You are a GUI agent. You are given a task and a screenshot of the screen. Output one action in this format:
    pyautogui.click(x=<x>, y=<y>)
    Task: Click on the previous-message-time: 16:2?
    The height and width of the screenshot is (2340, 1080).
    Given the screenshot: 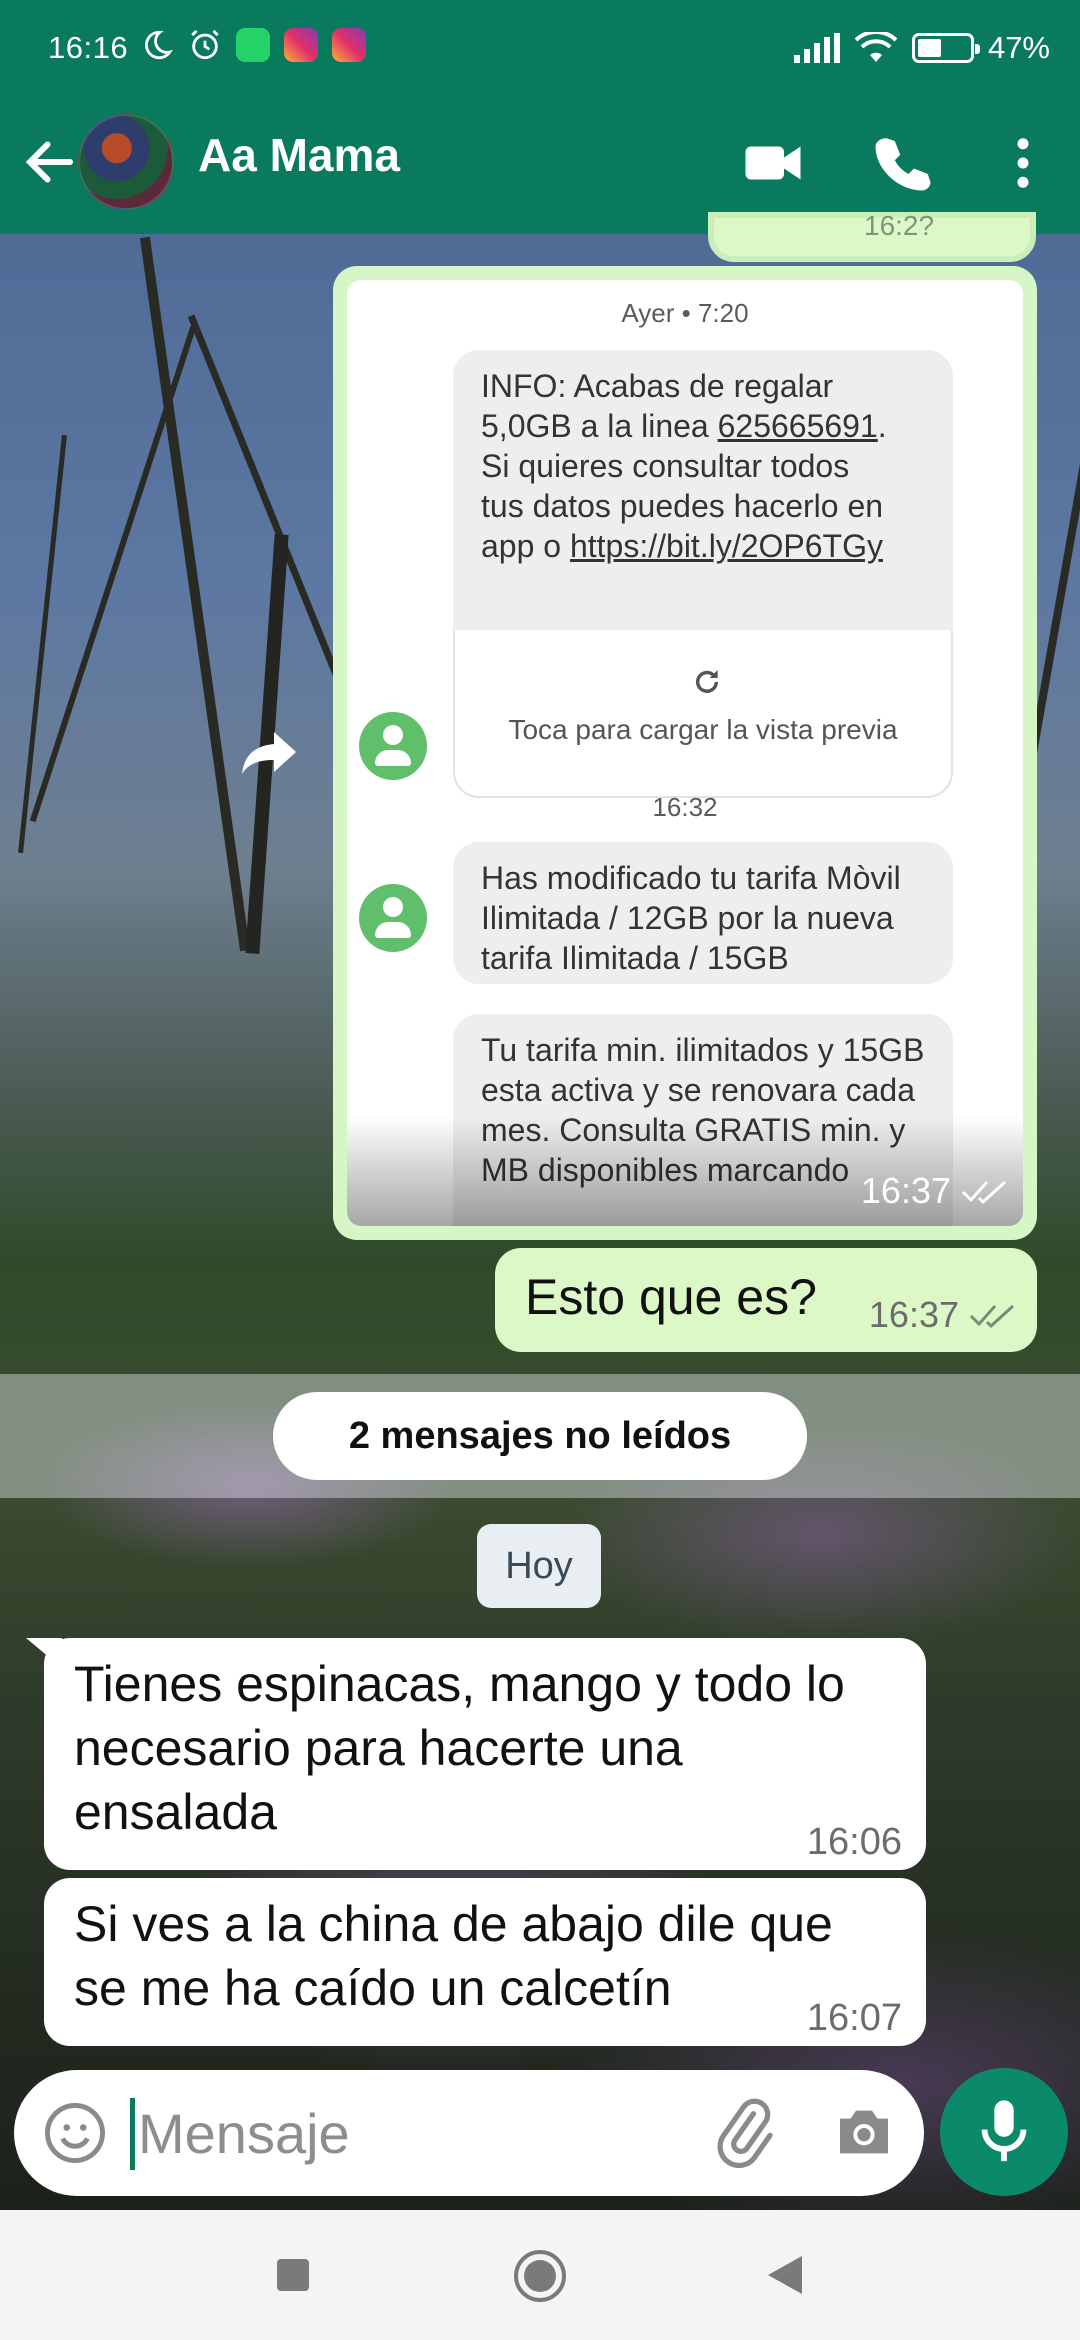 What is the action you would take?
    pyautogui.click(x=899, y=225)
    